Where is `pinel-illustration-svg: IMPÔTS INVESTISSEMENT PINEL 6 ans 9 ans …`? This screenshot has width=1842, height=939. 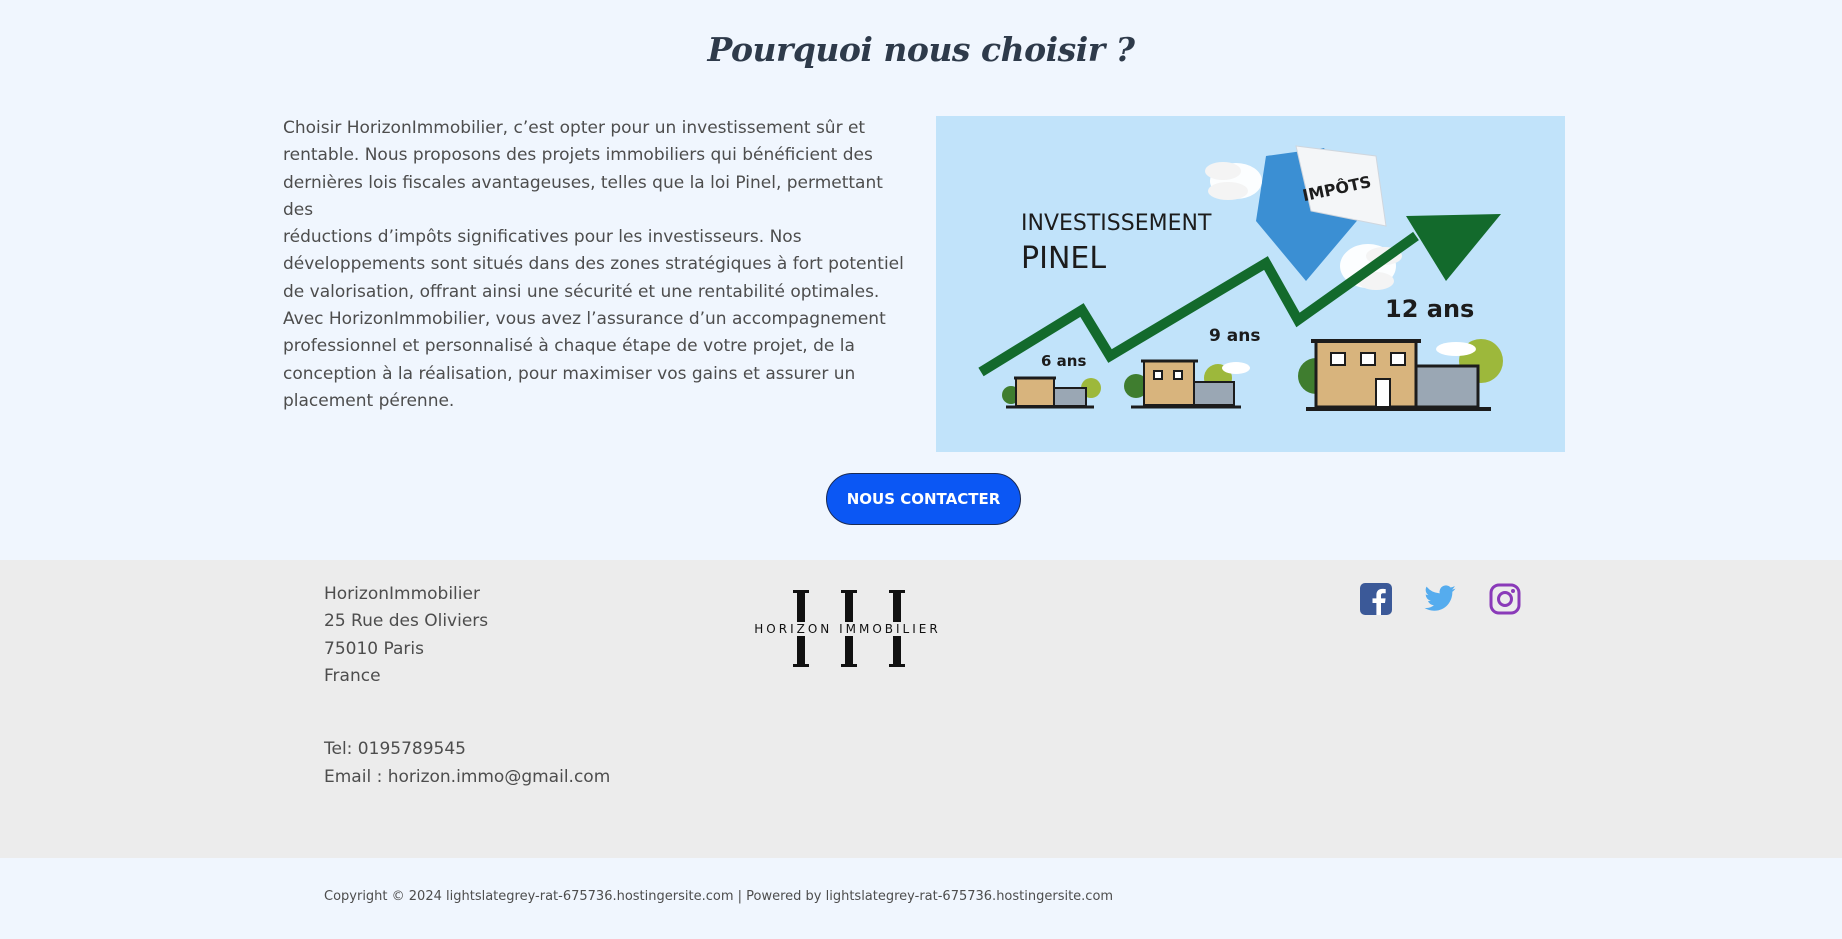 pinel-illustration-svg: IMPÔTS INVESTISSEMENT PINEL 6 ans 9 ans … is located at coordinates (1240, 278).